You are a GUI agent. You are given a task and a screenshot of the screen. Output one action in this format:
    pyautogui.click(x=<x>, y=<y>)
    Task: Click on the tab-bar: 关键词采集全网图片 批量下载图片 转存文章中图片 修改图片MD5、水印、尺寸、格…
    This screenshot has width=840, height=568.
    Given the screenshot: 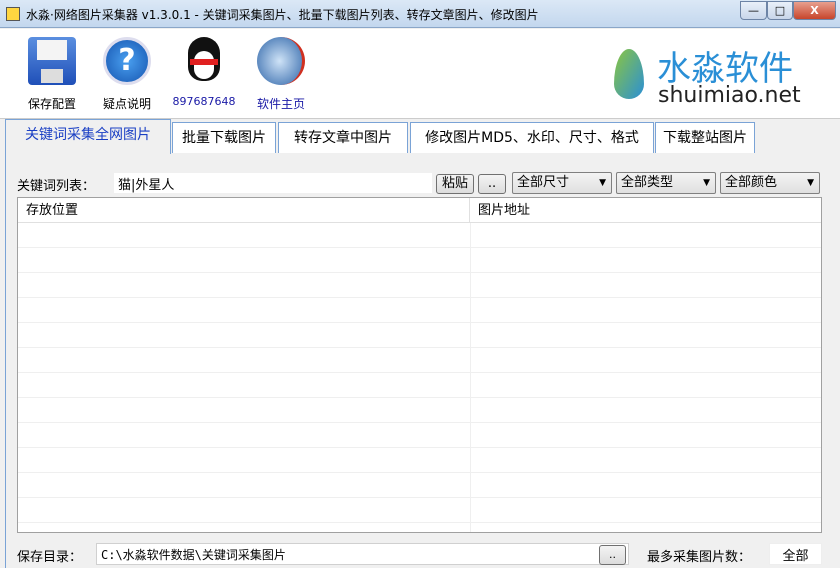 What is the action you would take?
    pyautogui.click(x=420, y=136)
    